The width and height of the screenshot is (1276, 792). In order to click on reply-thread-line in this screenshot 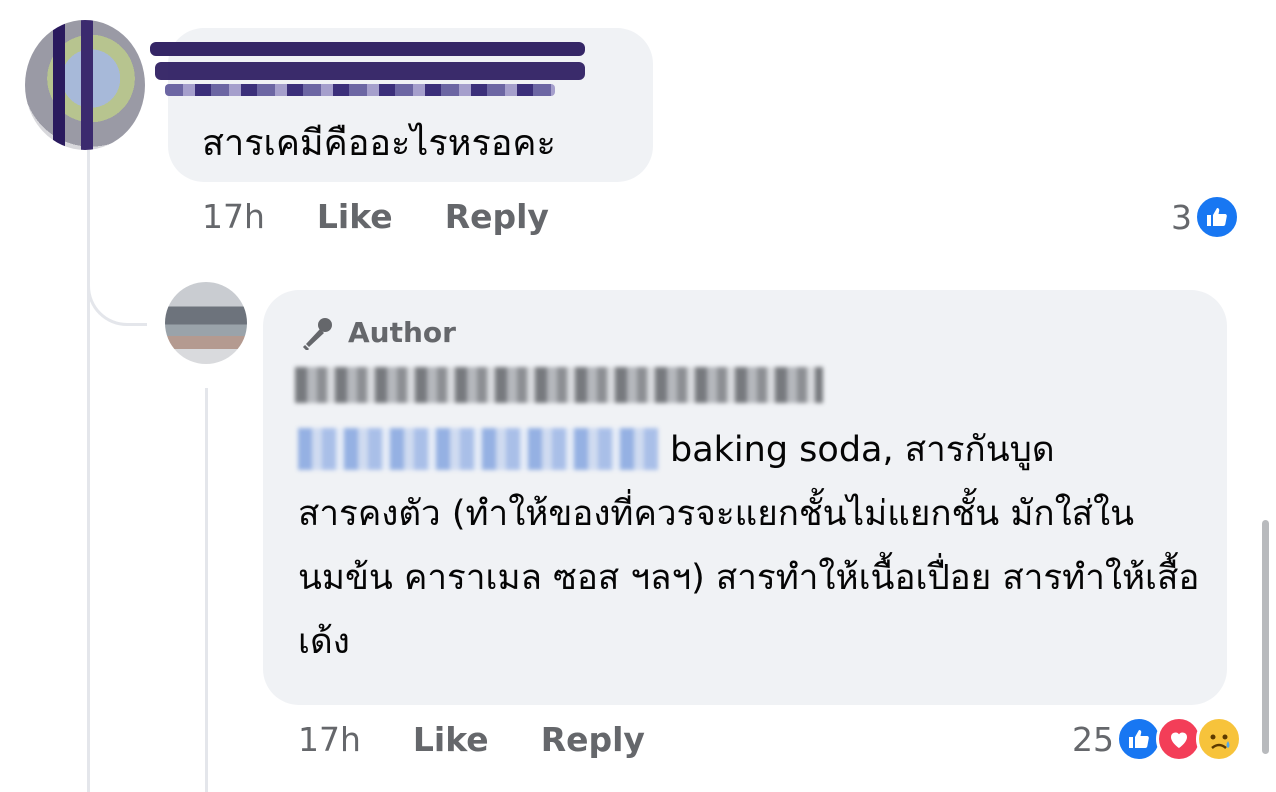, I will do `click(206, 590)`.